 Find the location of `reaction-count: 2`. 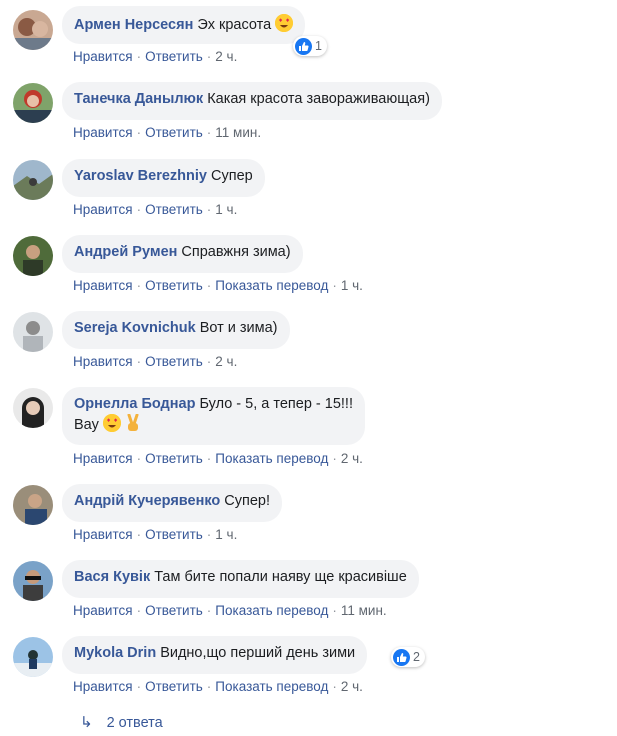

reaction-count: 2 is located at coordinates (408, 657).